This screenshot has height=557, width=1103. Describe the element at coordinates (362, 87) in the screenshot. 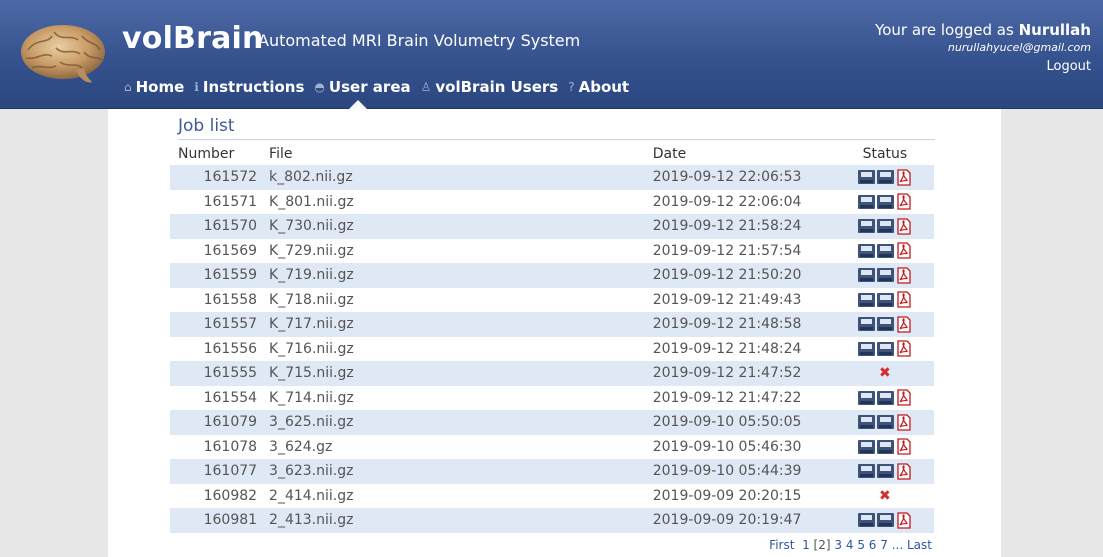

I see `nav-user-area: ◓ User area` at that location.